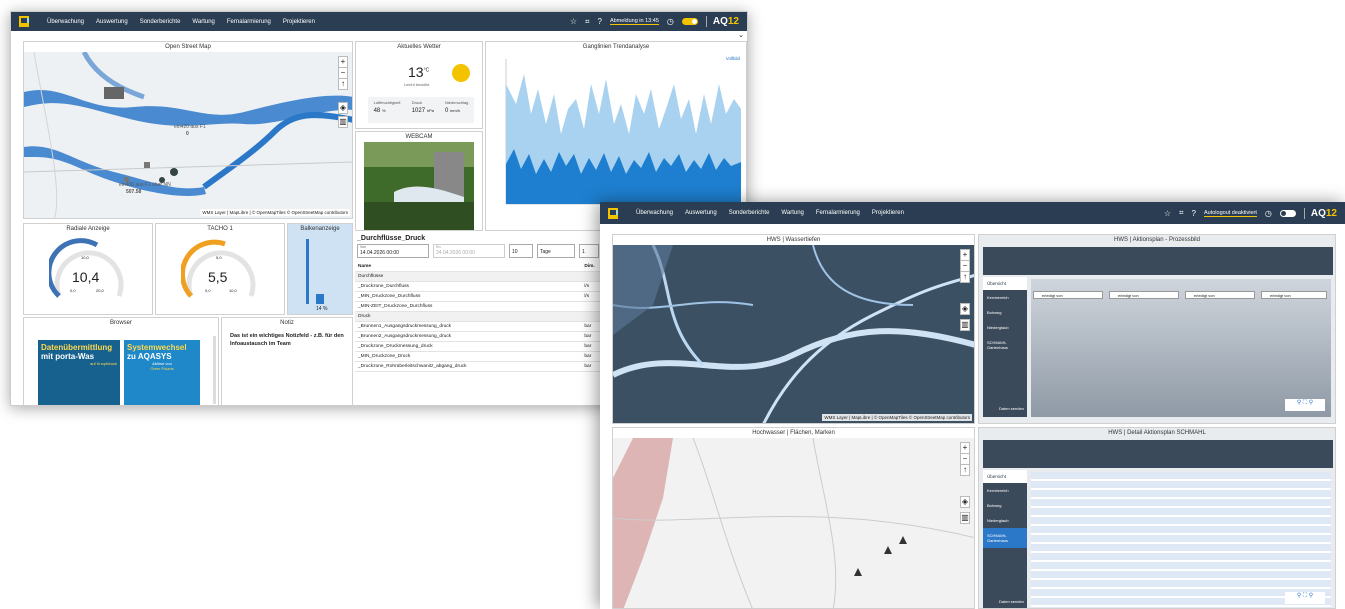  I want to click on sun-cloud-icon, so click(461, 73).